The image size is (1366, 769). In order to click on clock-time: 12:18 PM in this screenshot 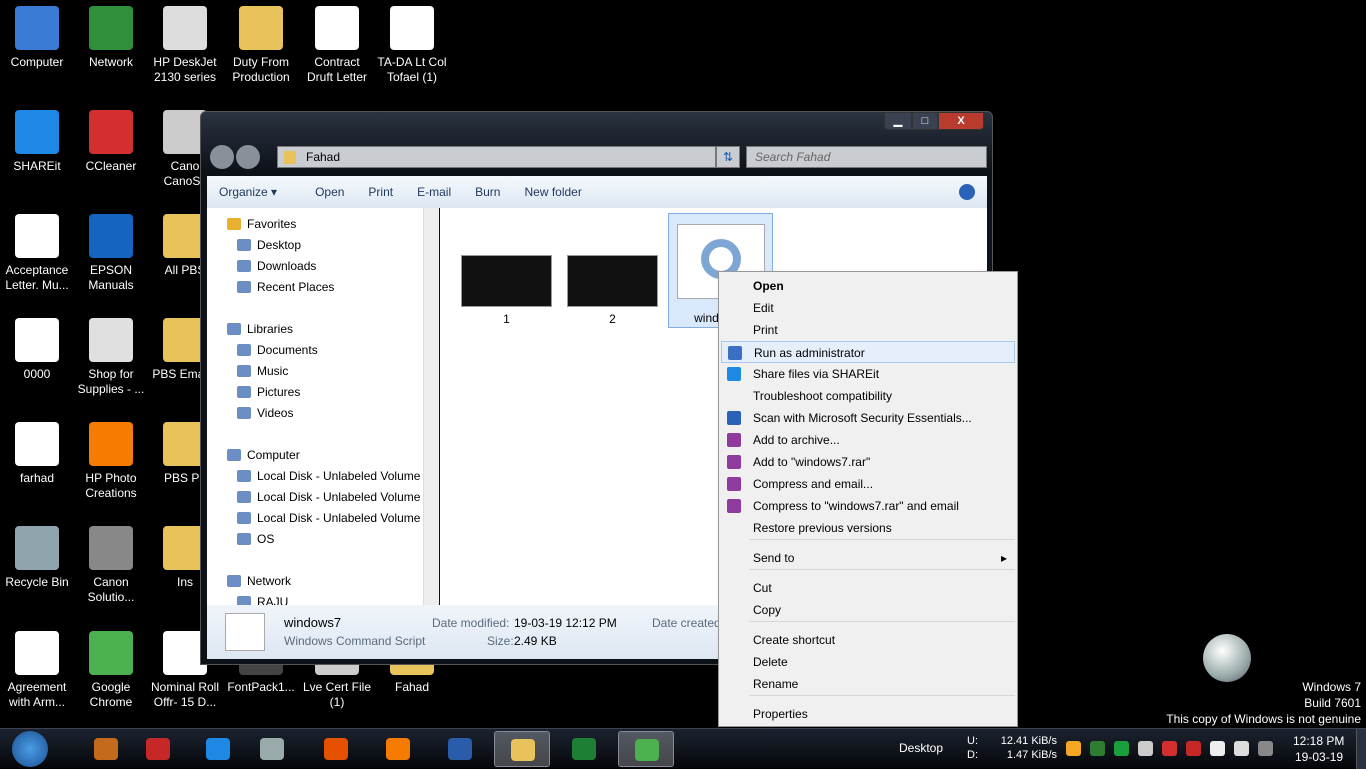, I will do `click(1318, 741)`.